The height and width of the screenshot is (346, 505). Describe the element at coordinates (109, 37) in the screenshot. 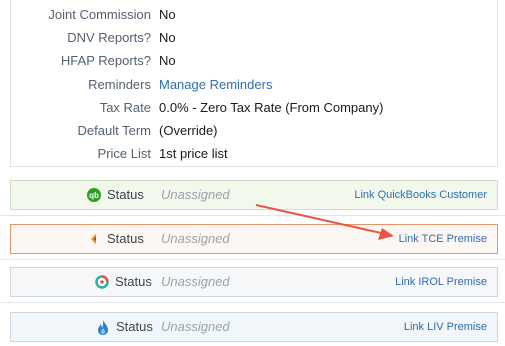

I see `property-label: DNV Reports?` at that location.